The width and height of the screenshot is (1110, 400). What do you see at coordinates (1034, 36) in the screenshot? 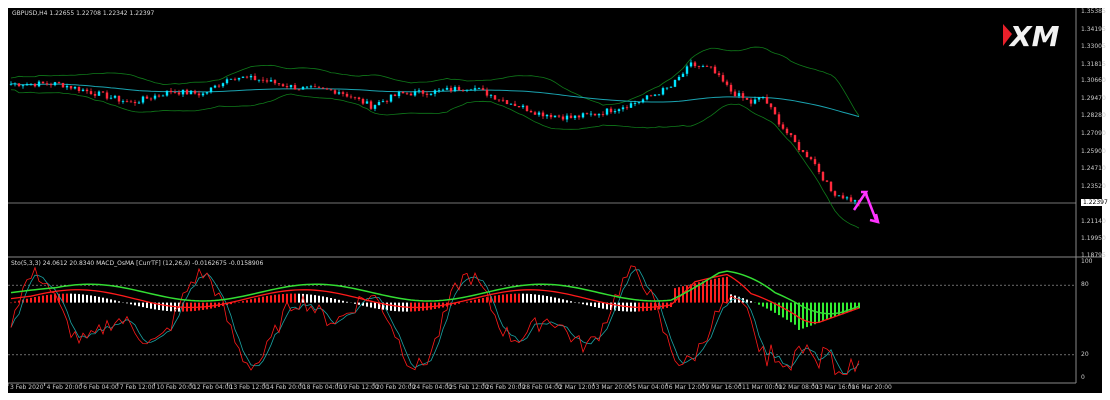
I see `svg-text: XM` at bounding box center [1034, 36].